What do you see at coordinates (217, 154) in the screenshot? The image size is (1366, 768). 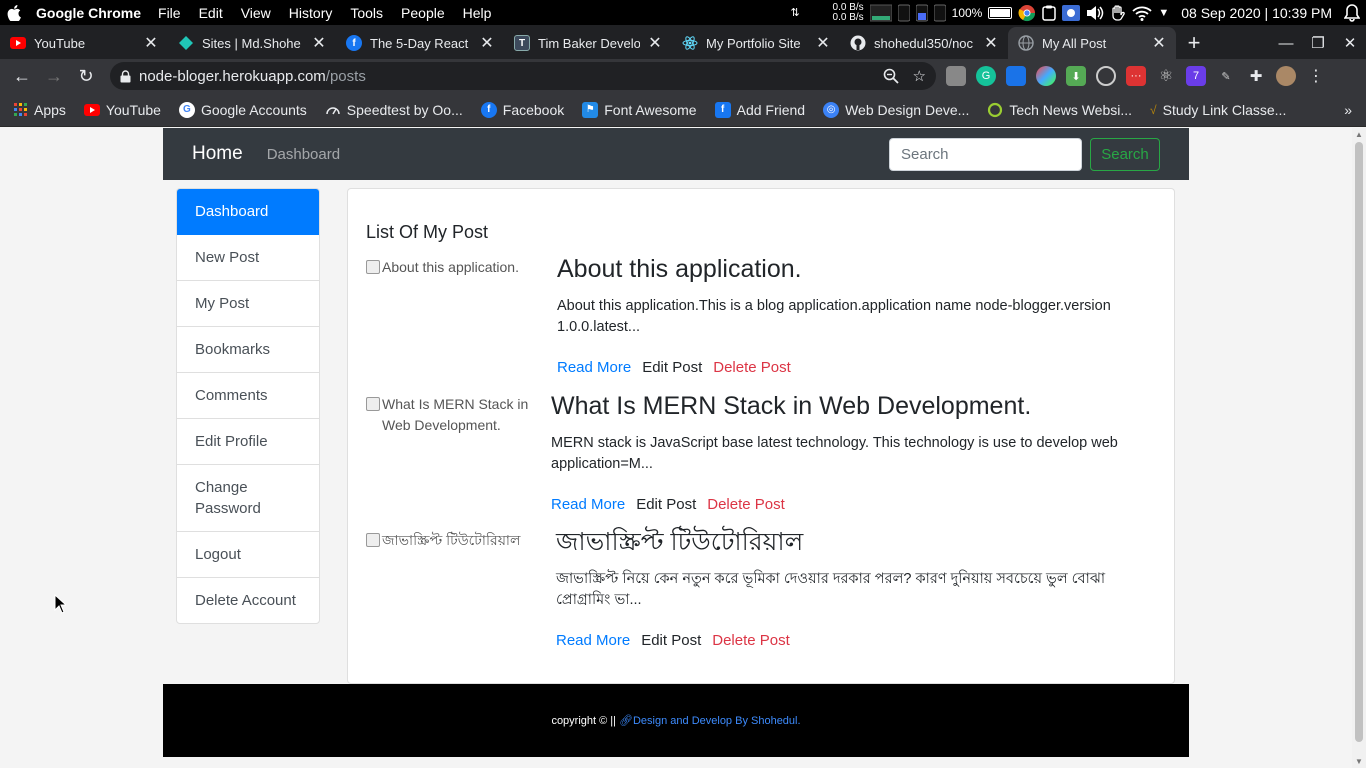 I see `navbar-brand-home: Home` at bounding box center [217, 154].